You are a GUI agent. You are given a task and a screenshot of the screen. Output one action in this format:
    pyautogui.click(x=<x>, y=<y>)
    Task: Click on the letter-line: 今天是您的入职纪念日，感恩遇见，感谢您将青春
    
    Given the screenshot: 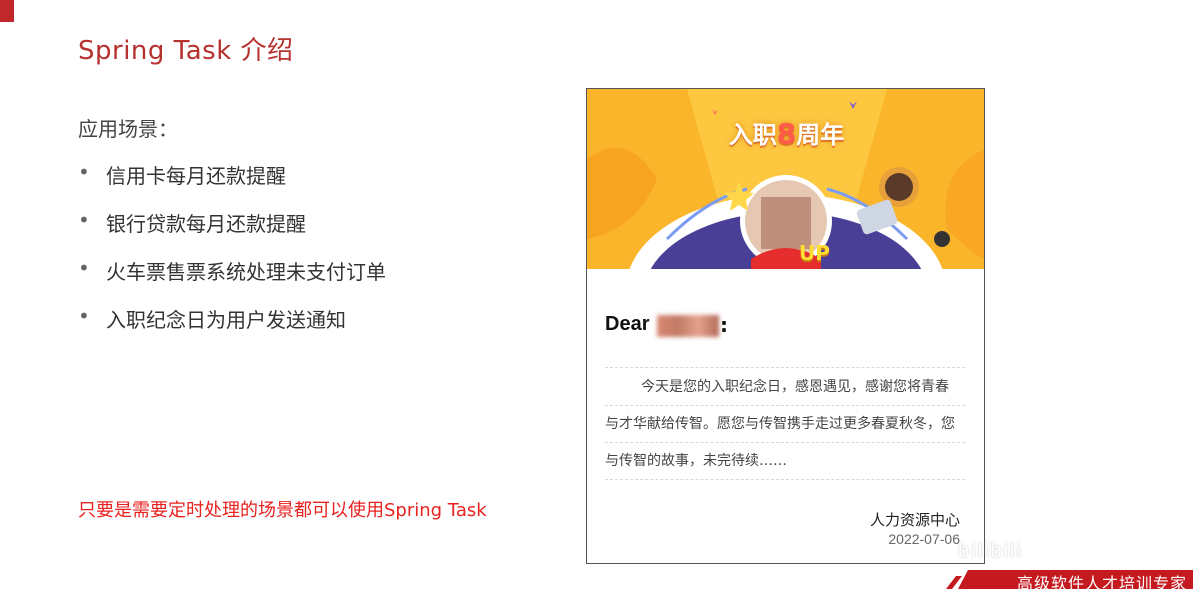 What is the action you would take?
    pyautogui.click(x=785, y=387)
    